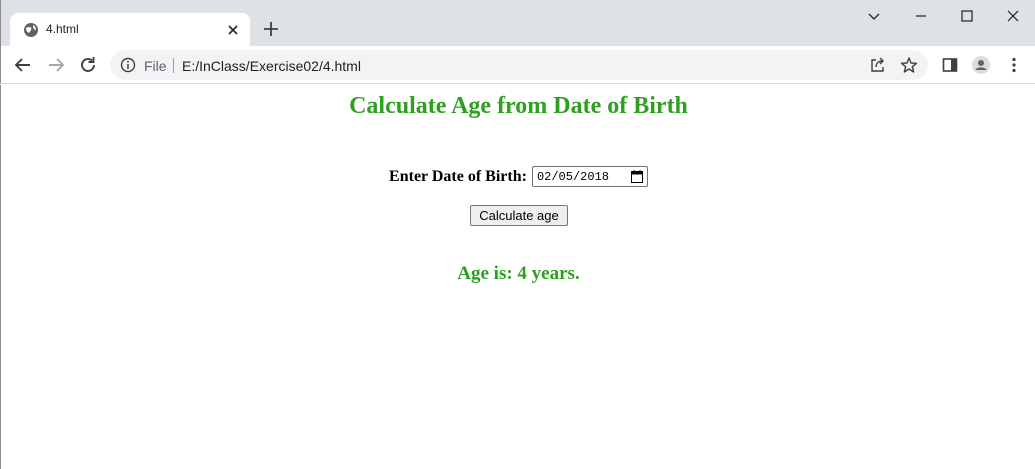 The image size is (1035, 469). What do you see at coordinates (458, 176) in the screenshot?
I see `dob-label: Enter Date of Birth:` at bounding box center [458, 176].